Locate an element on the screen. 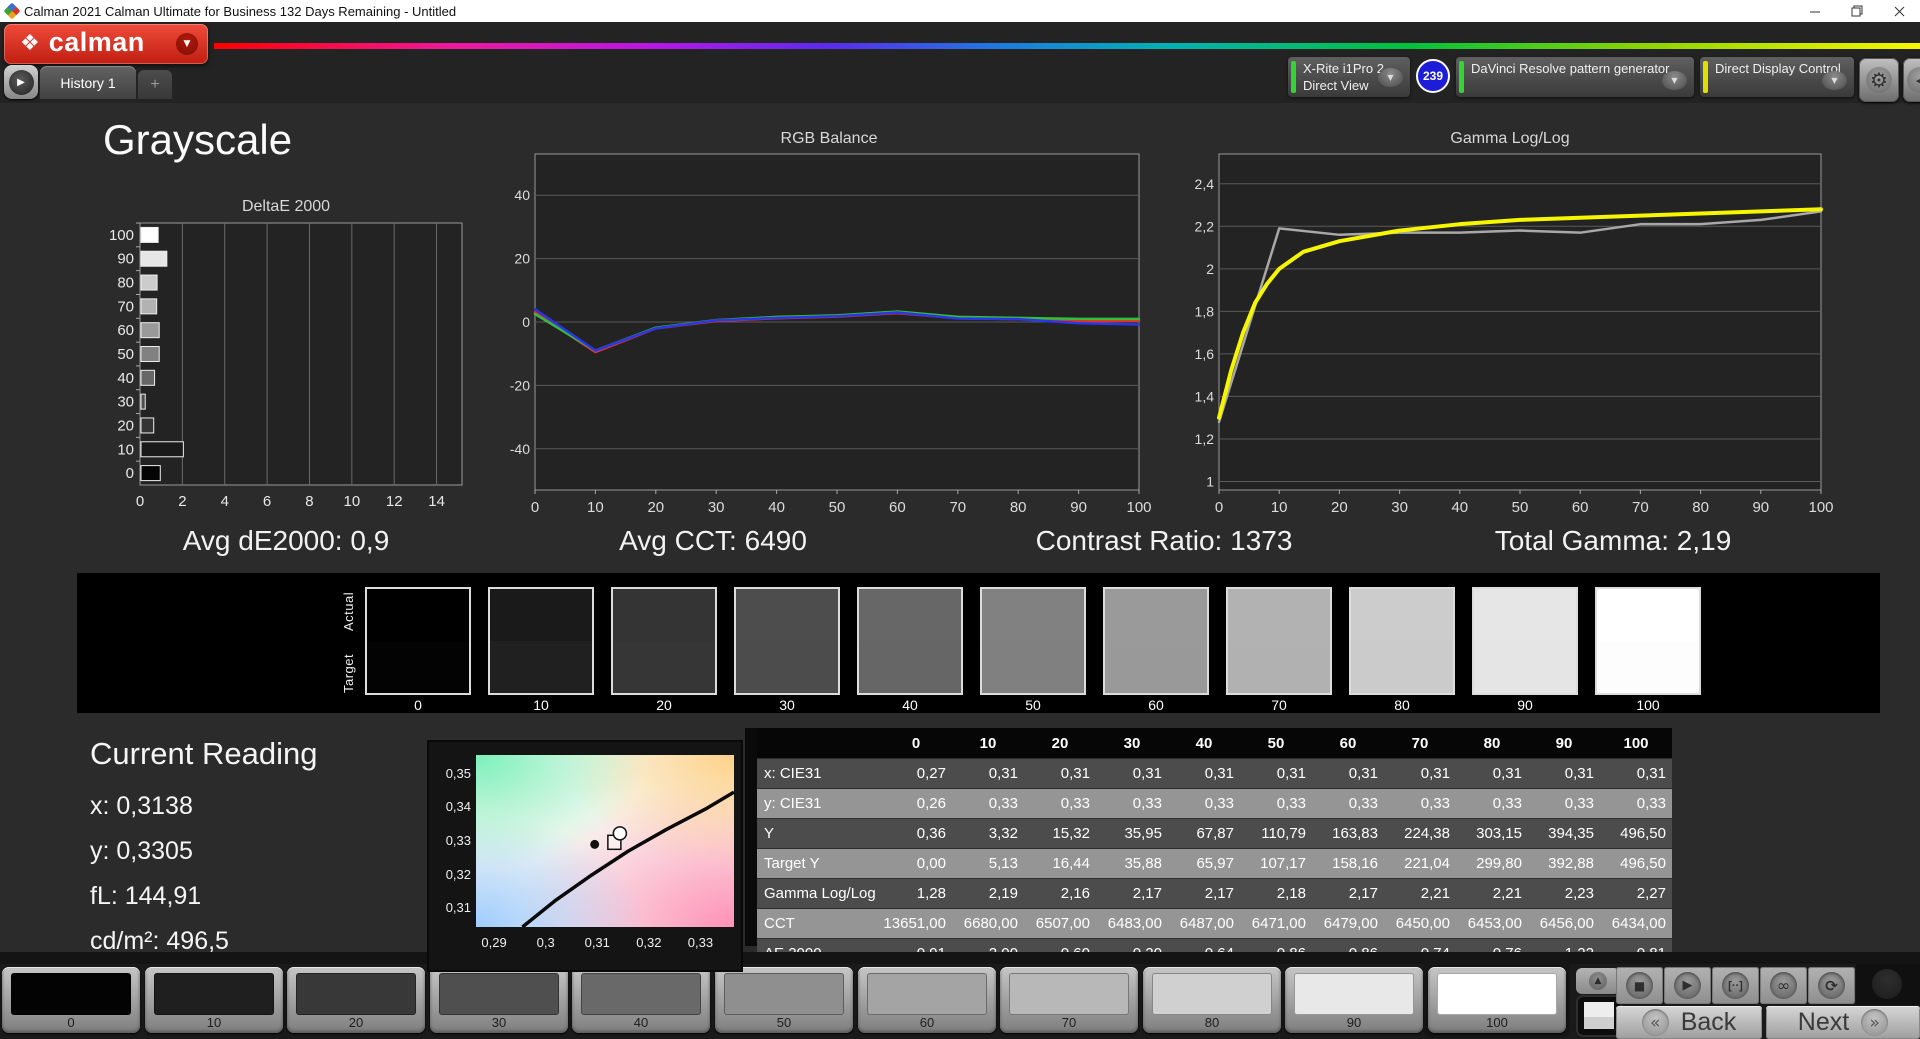  meter-device-dropdown: X-Rite i1Pro 2 Direct View ▼ is located at coordinates (1349, 77).